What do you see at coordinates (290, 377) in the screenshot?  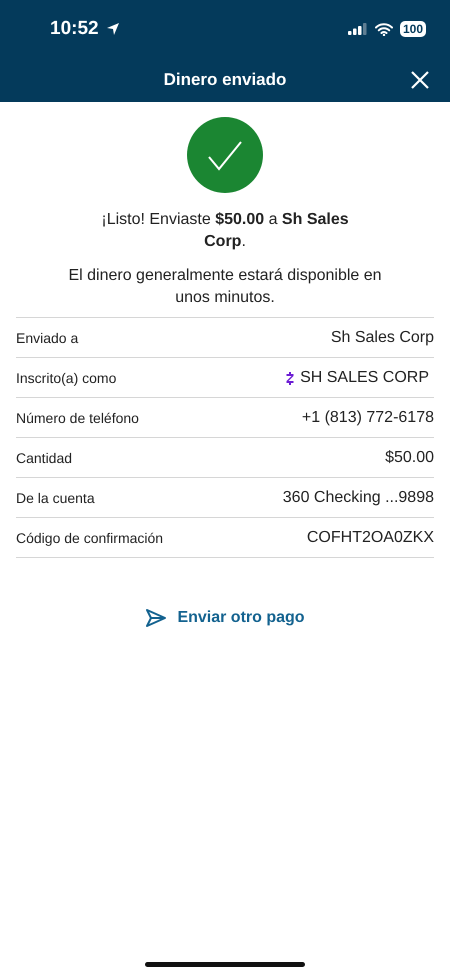 I see `zelle-logo-icon` at bounding box center [290, 377].